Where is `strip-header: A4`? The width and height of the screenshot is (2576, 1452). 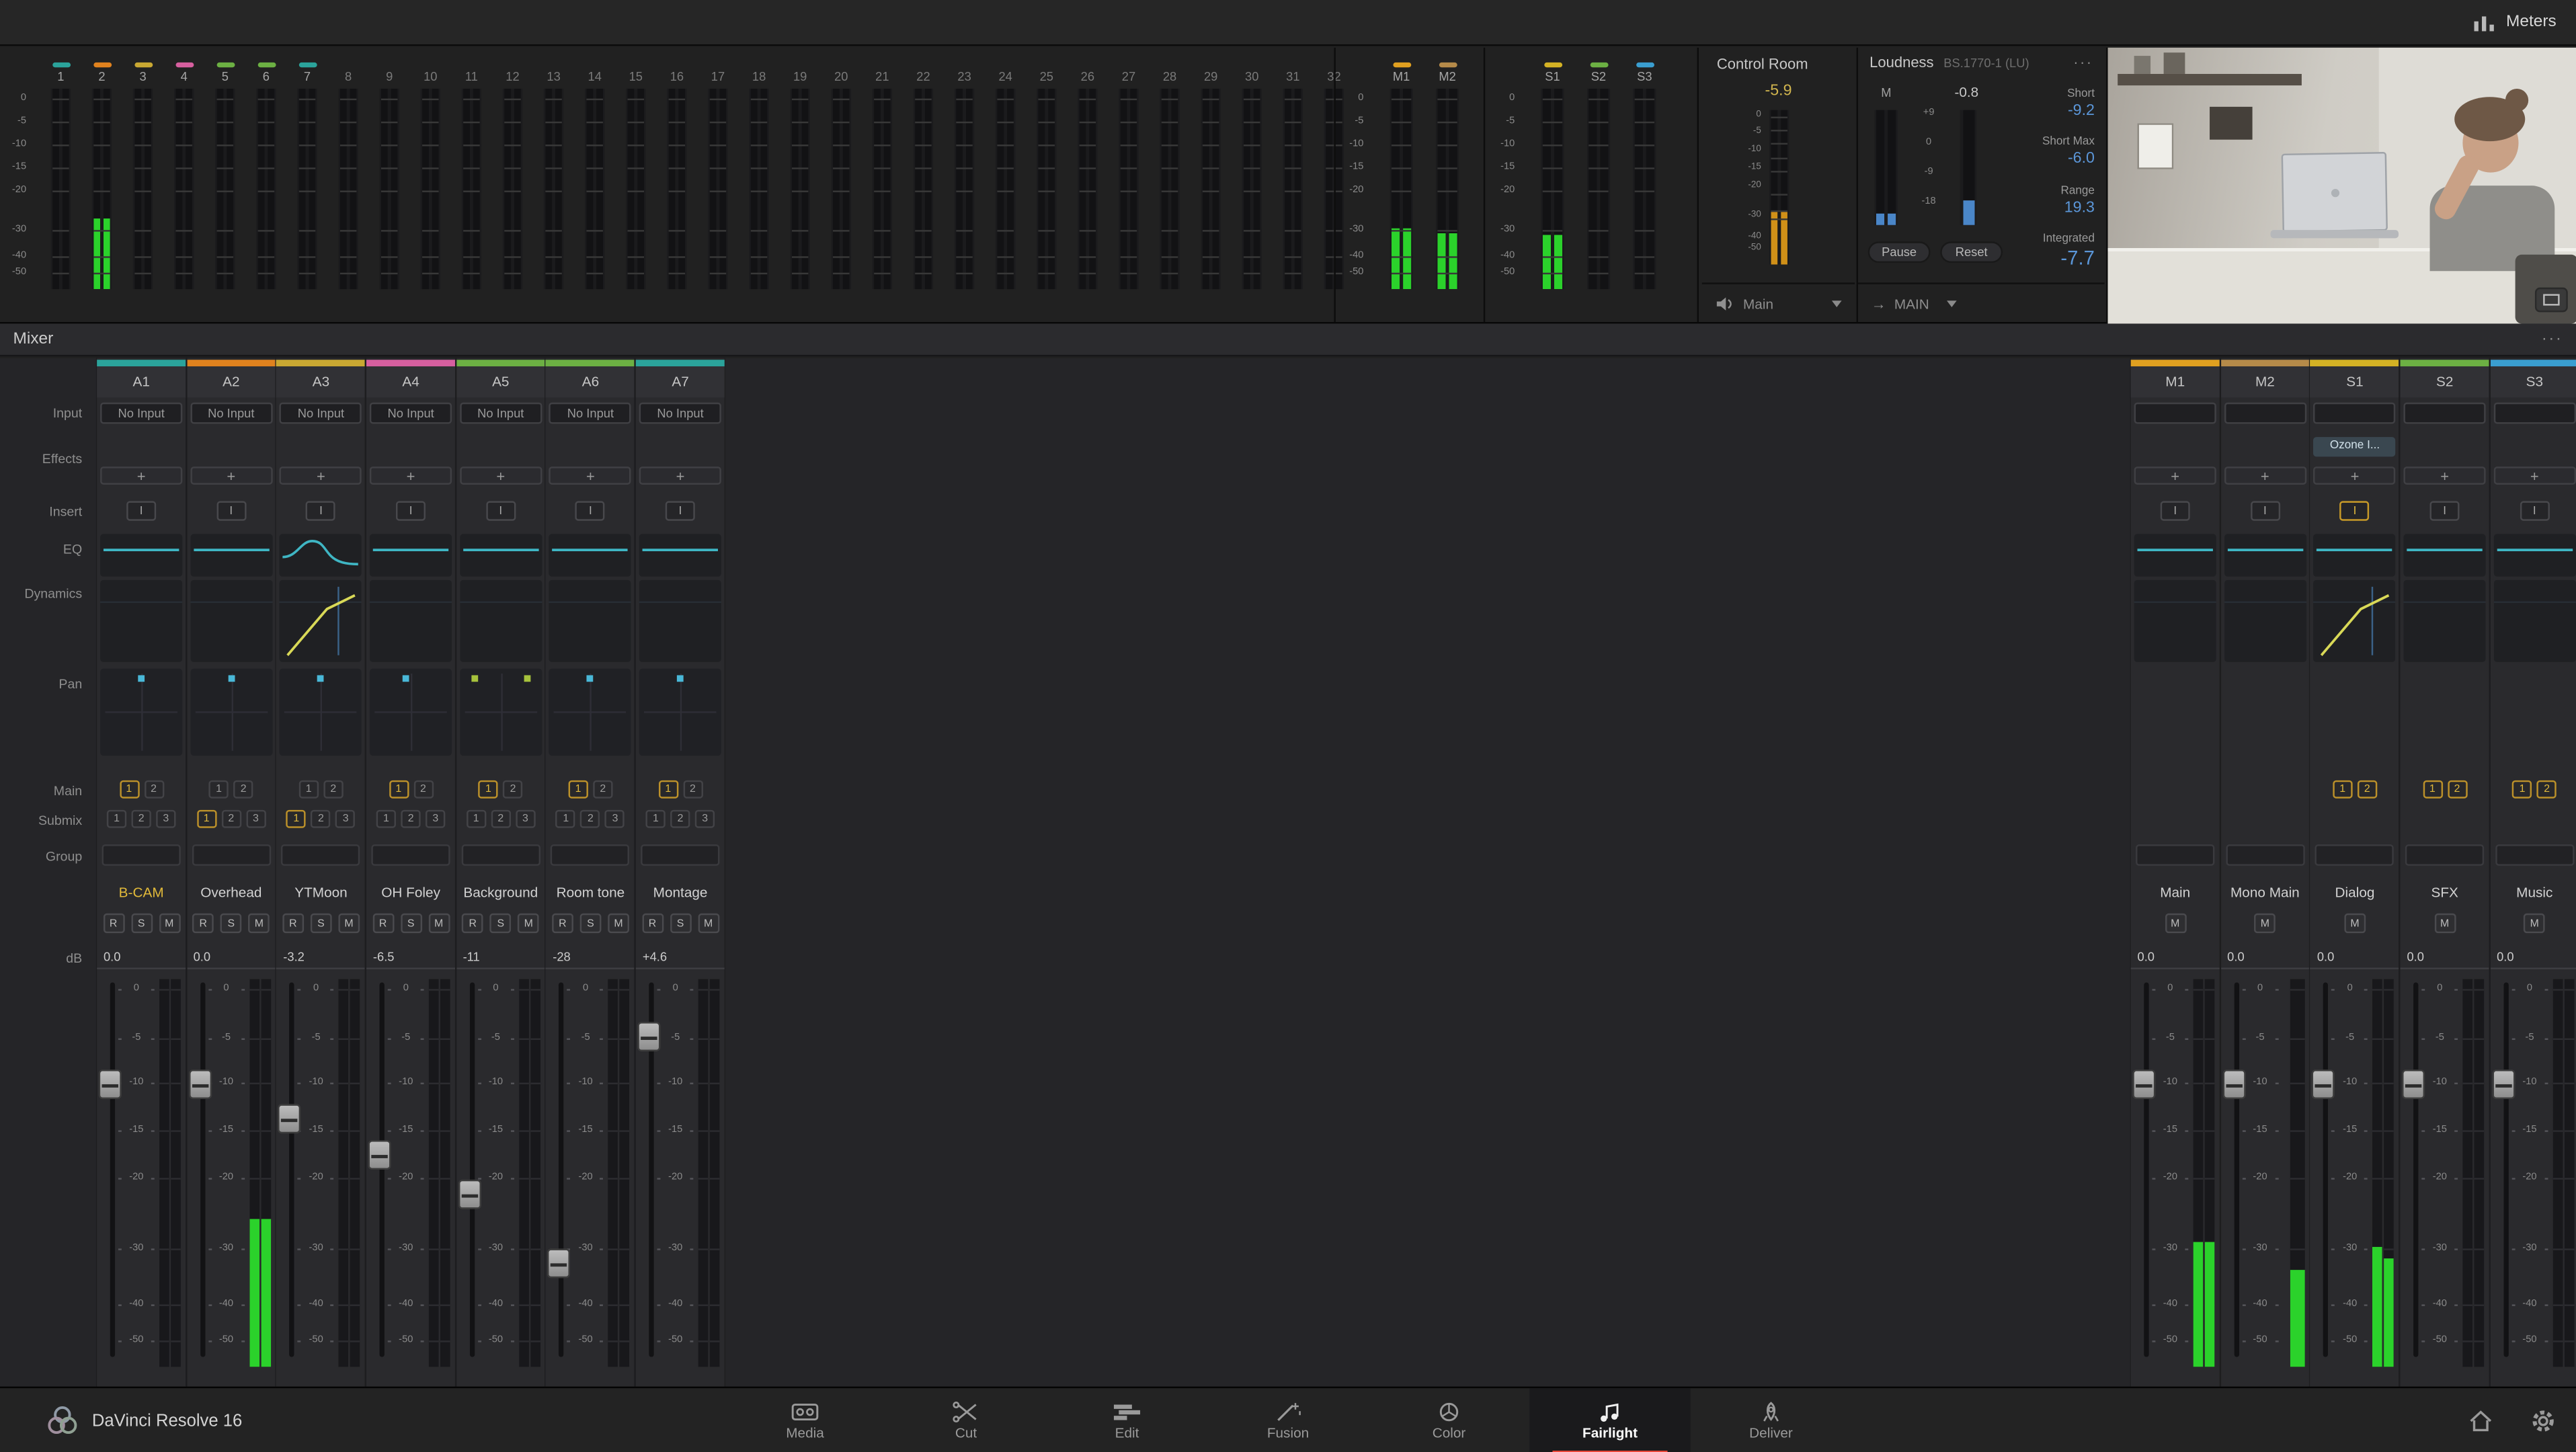
strip-header: A4 is located at coordinates (411, 379).